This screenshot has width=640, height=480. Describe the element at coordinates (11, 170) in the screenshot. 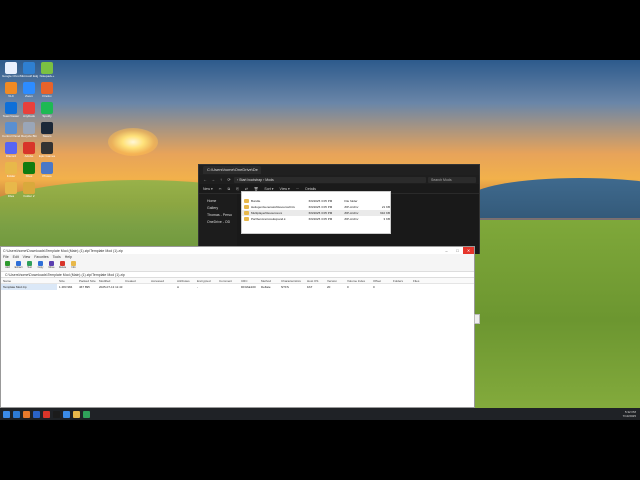

I see `desktop-icon: Folder` at that location.